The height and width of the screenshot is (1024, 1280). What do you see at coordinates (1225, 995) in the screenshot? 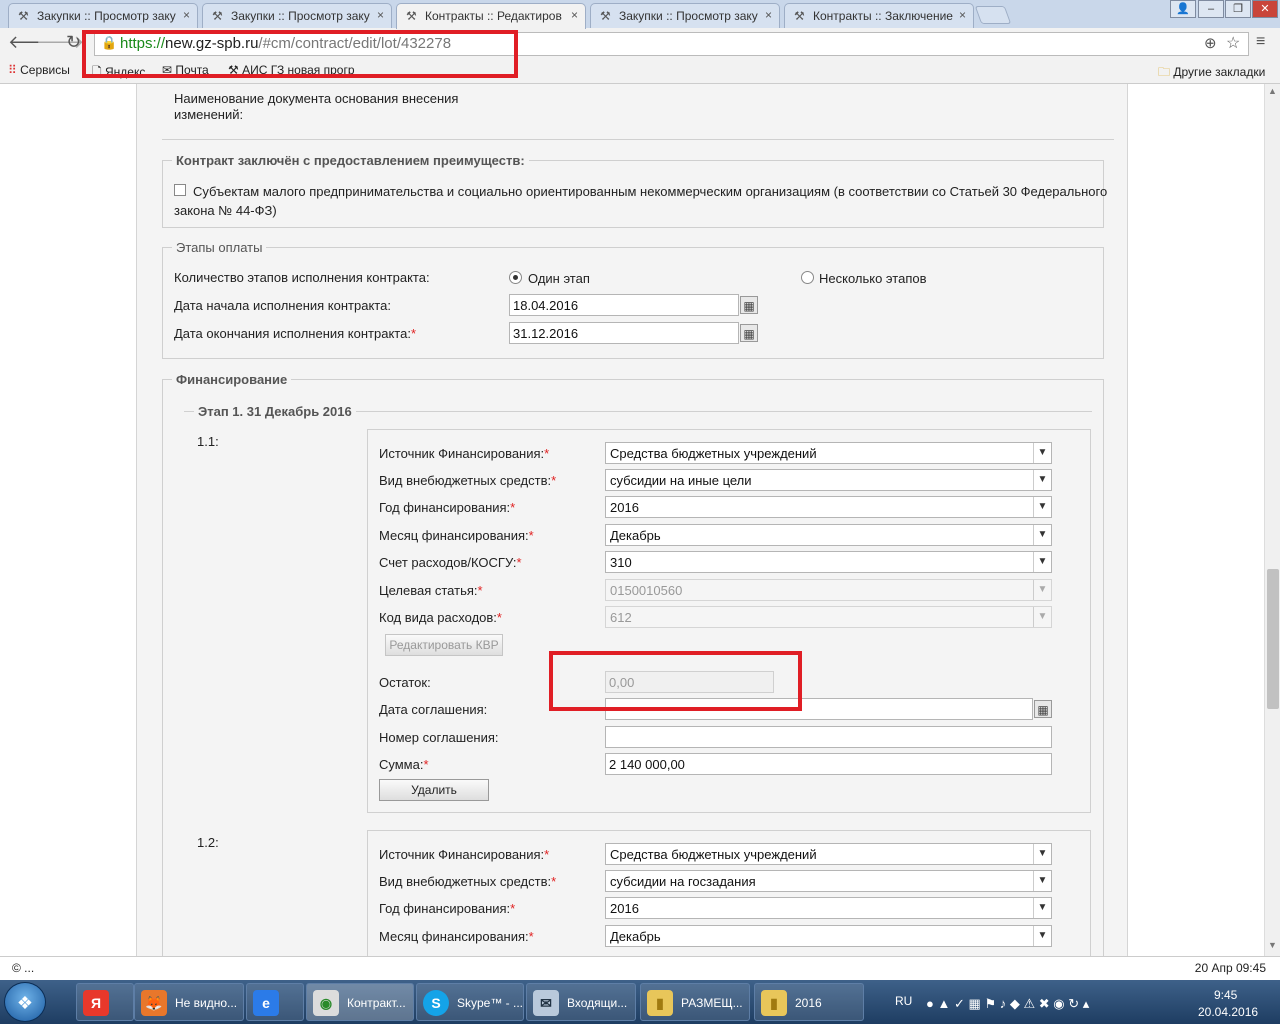
I see `clock-time: 9:45` at bounding box center [1225, 995].